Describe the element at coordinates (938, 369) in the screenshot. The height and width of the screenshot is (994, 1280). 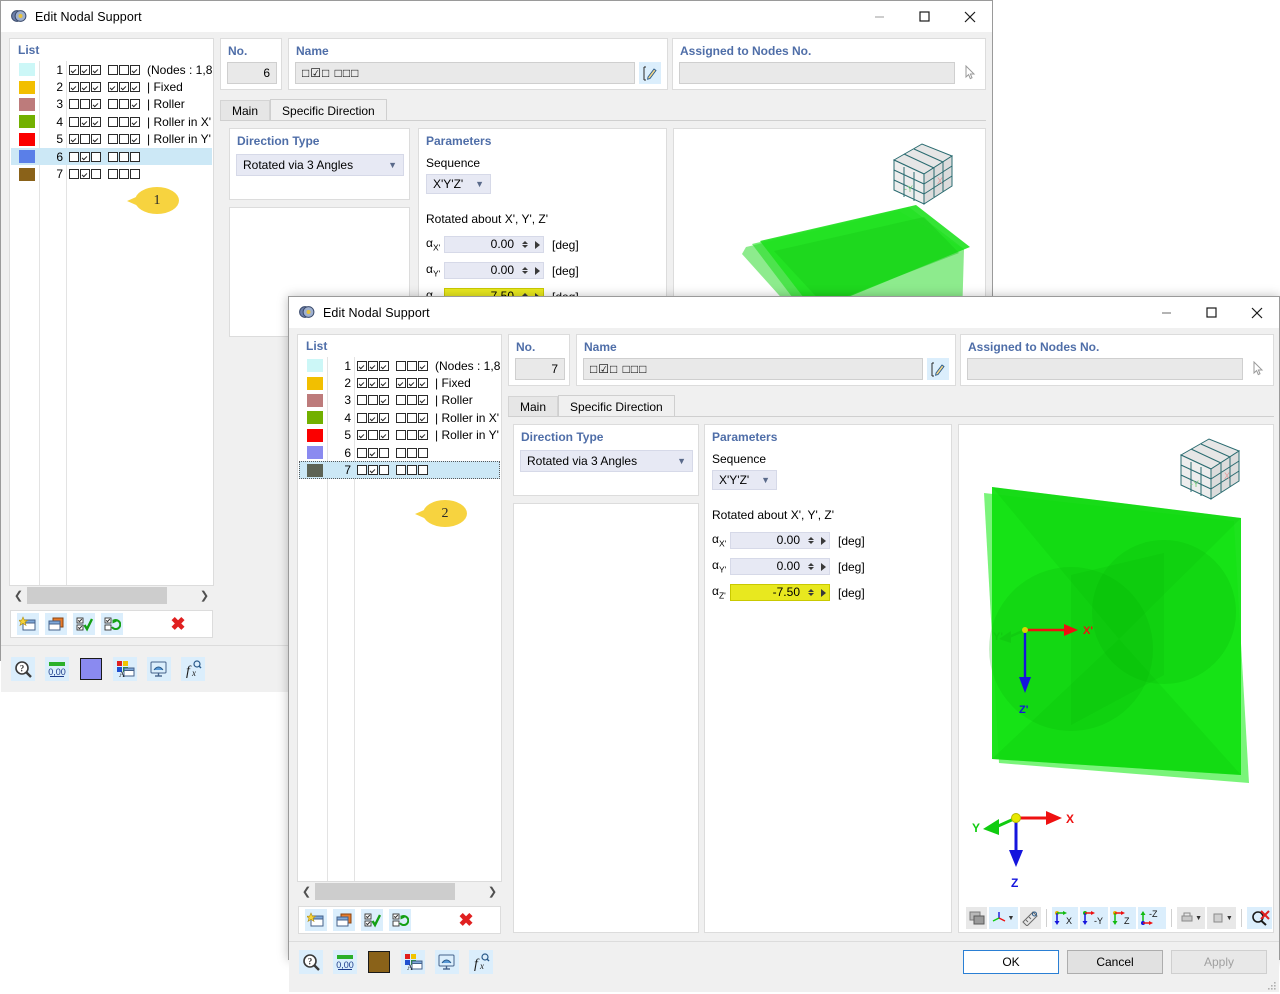
I see `edit-name-icon` at that location.